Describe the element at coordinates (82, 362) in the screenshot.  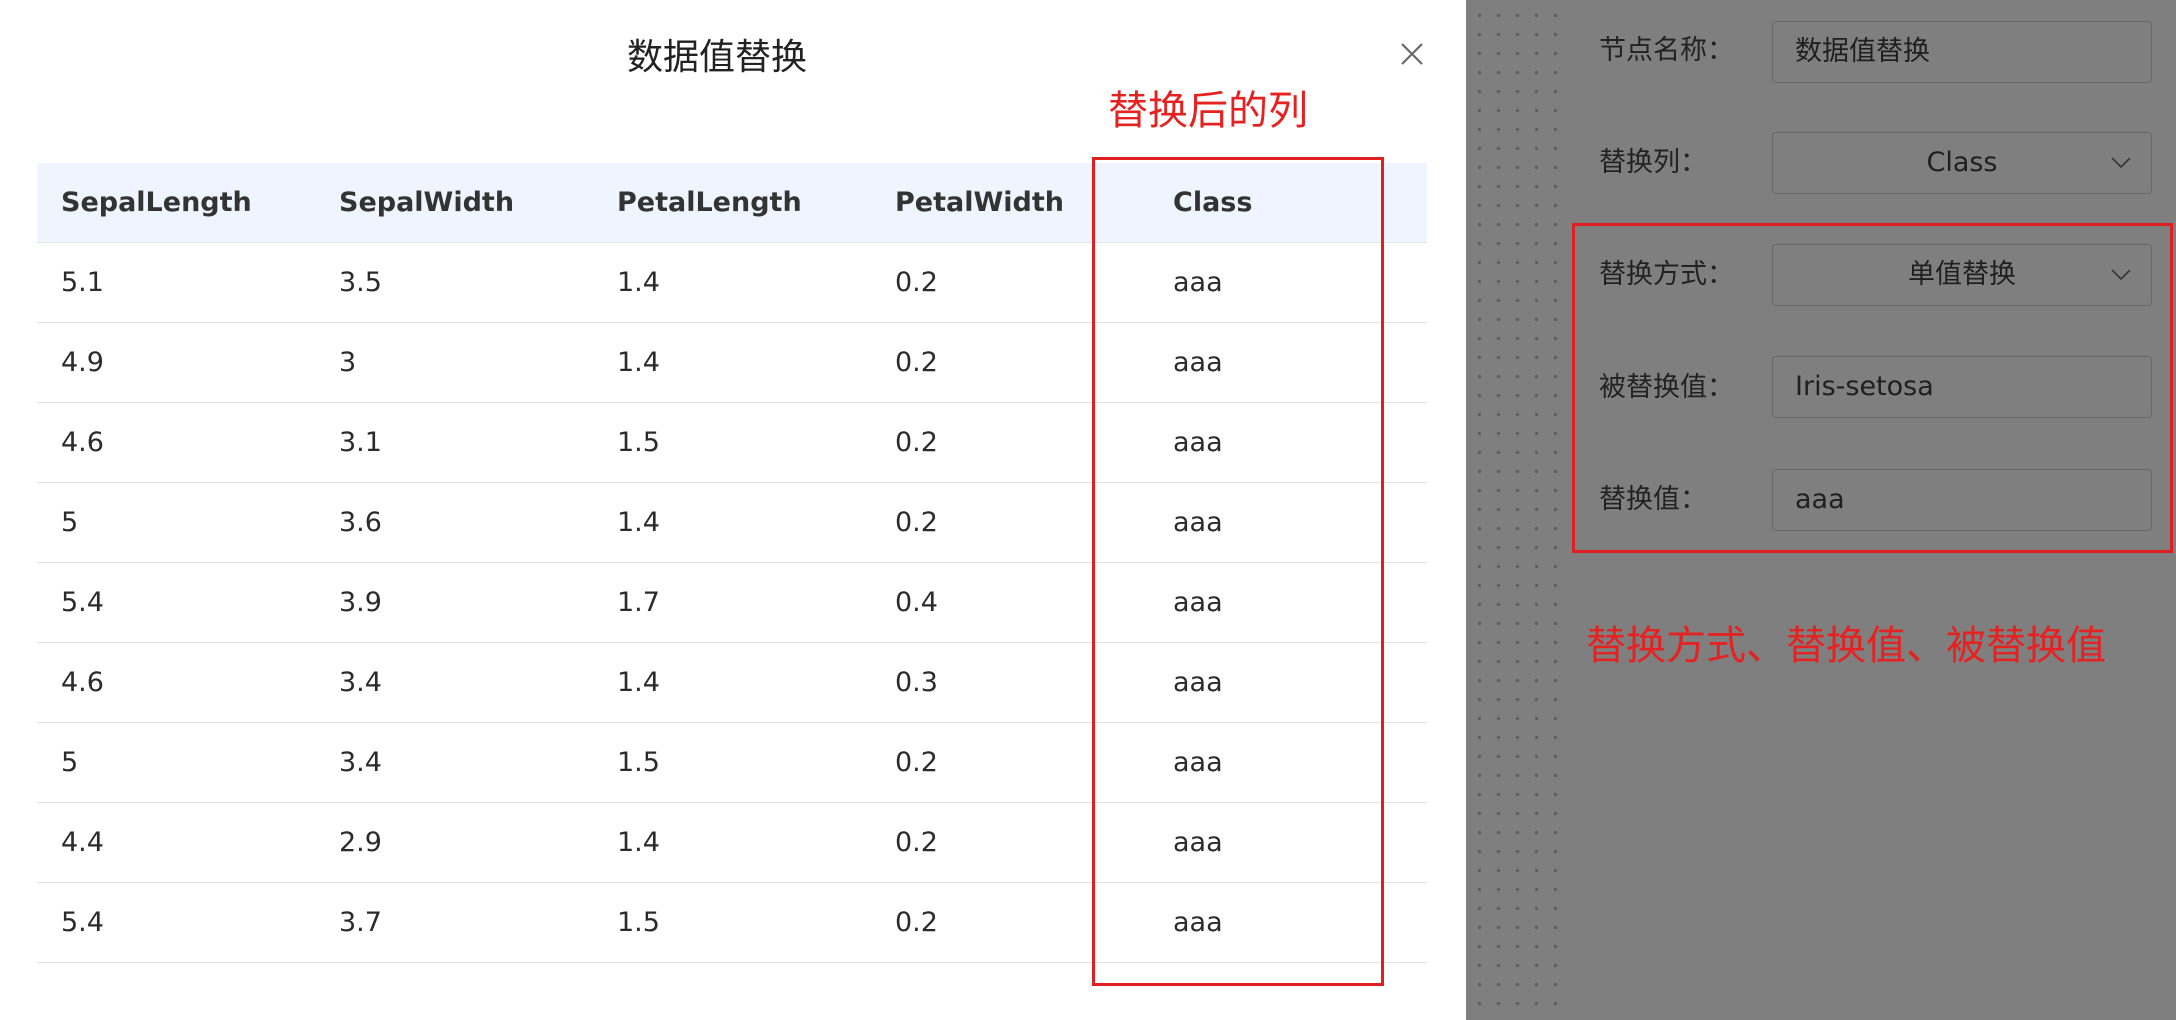
I see `table-cell: 4.9` at that location.